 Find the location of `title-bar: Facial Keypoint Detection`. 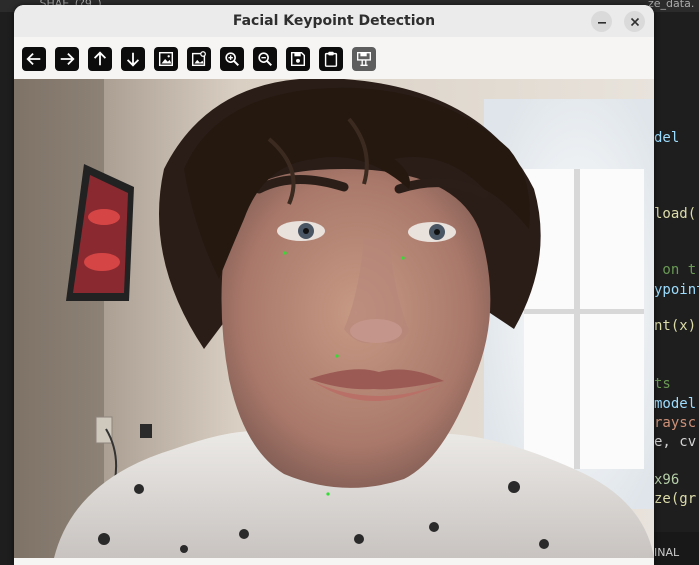

title-bar: Facial Keypoint Detection is located at coordinates (334, 21).